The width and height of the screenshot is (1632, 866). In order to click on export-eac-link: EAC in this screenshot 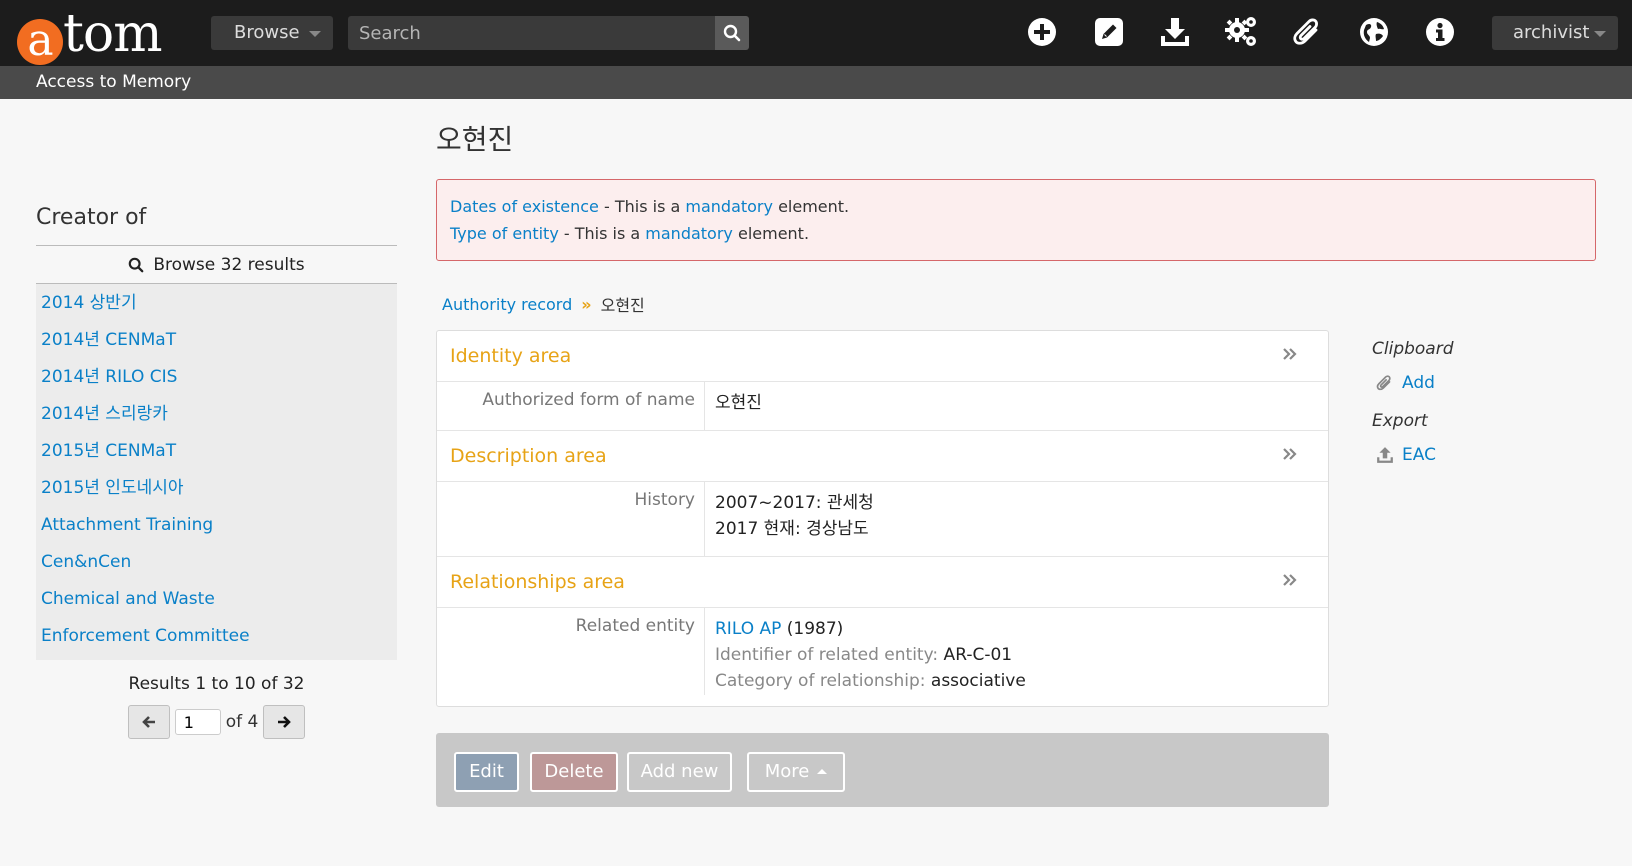, I will do `click(1474, 455)`.